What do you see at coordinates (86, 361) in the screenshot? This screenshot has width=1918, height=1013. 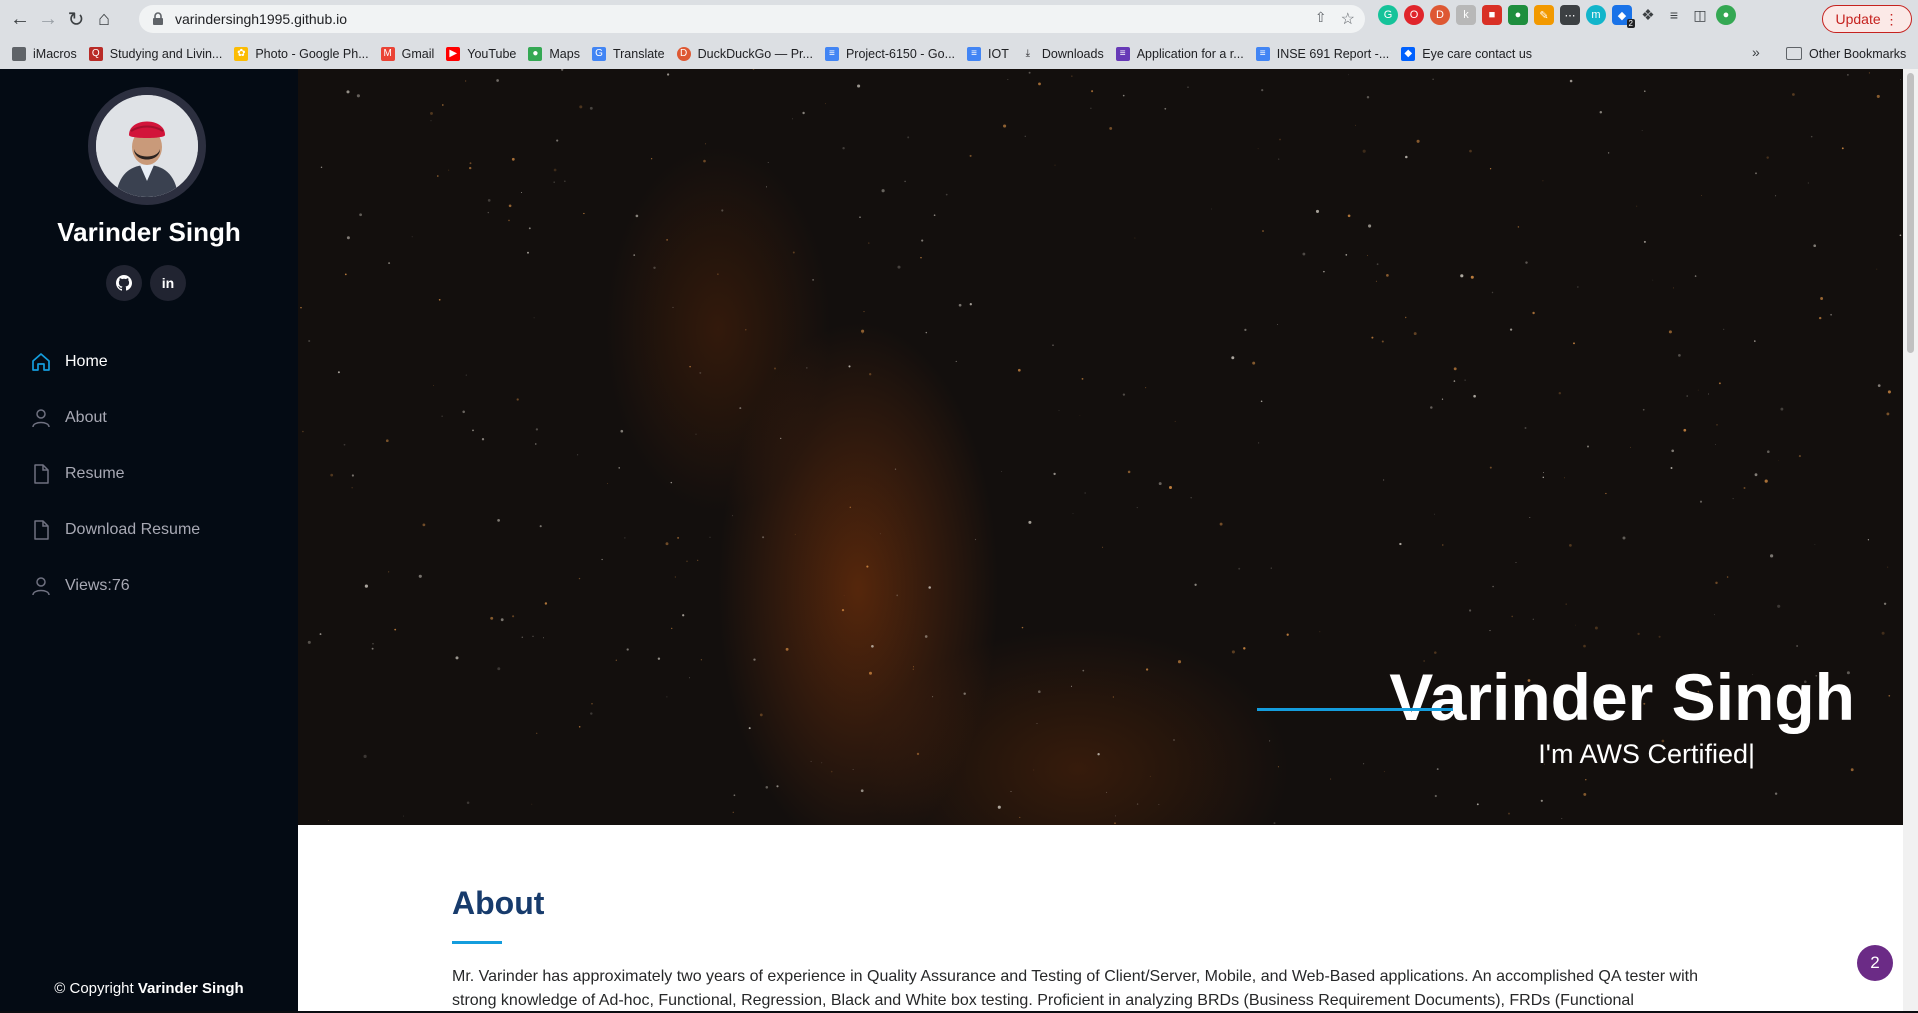 I see `sidebar-item-label: Home` at bounding box center [86, 361].